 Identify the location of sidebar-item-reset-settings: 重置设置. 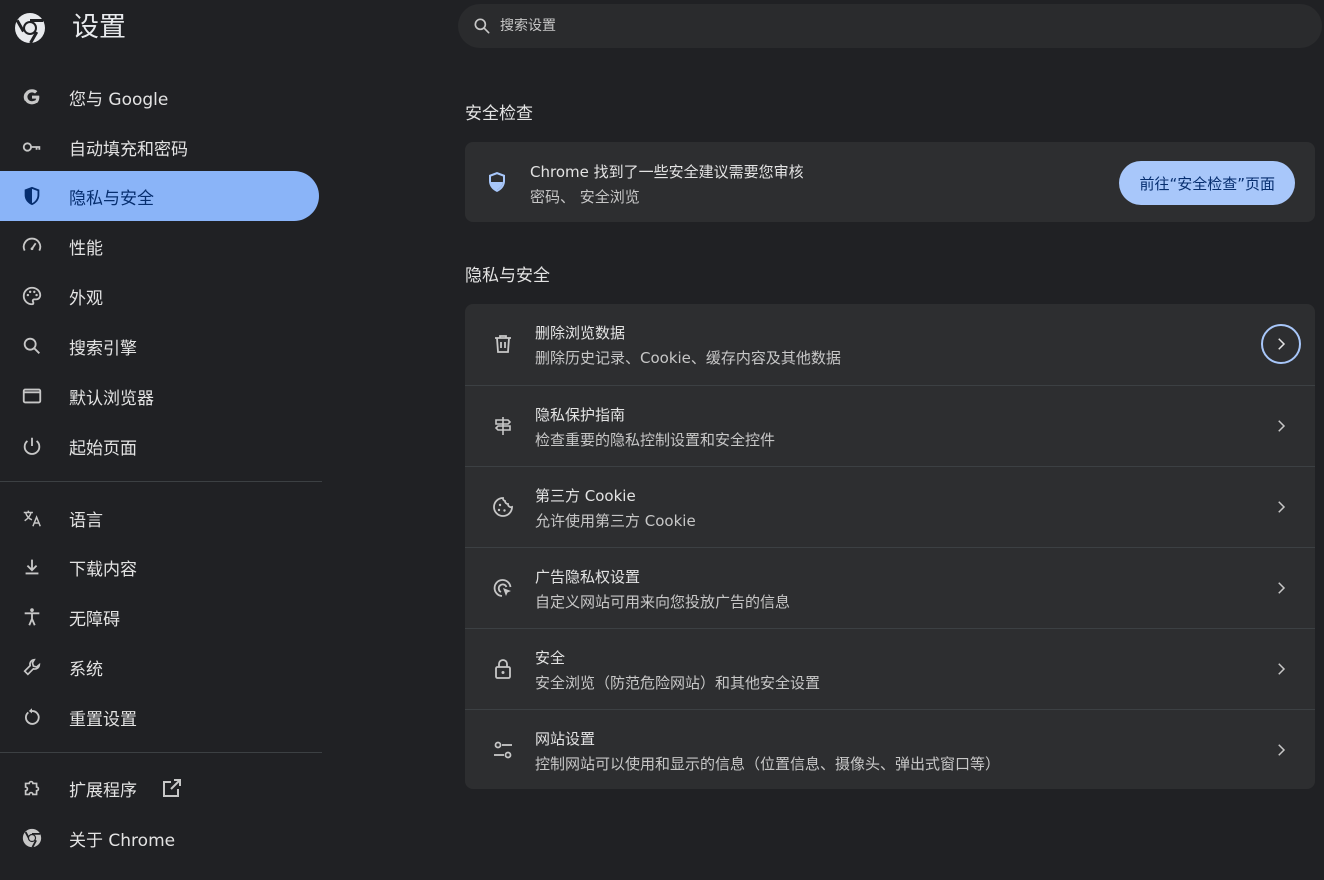
(159, 717).